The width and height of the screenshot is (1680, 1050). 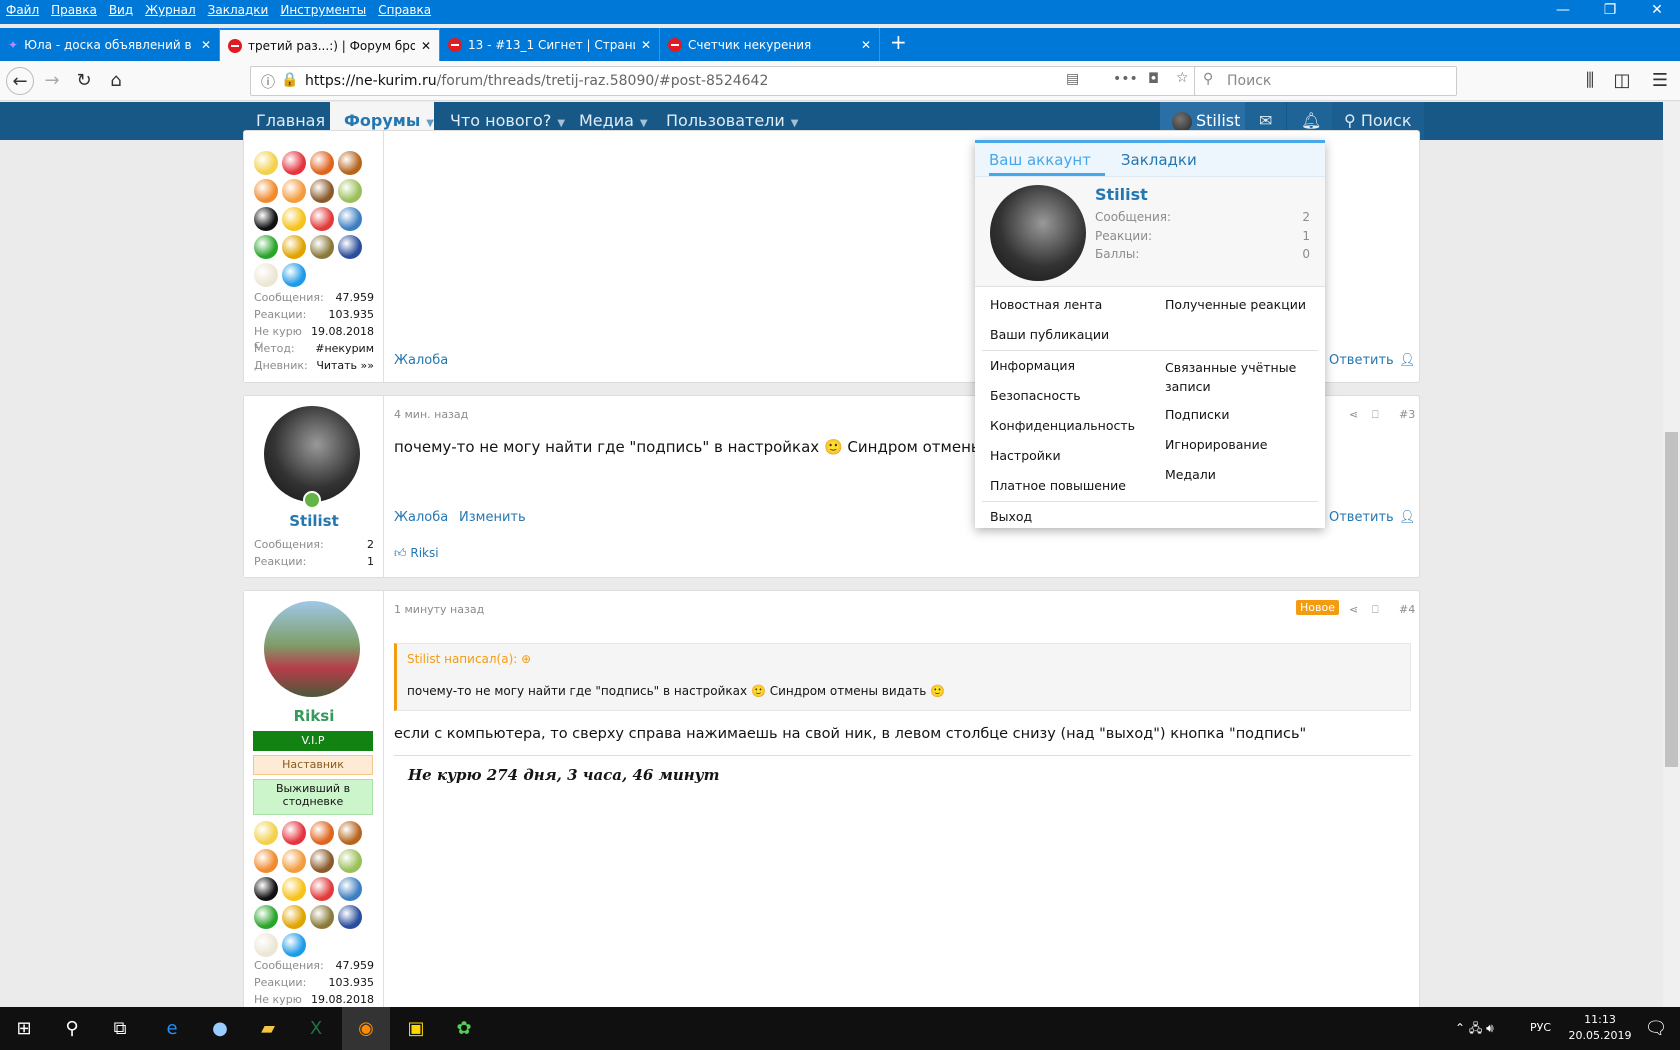 What do you see at coordinates (1600, 1028) in the screenshot?
I see `clock: 11:13 20.05.2019` at bounding box center [1600, 1028].